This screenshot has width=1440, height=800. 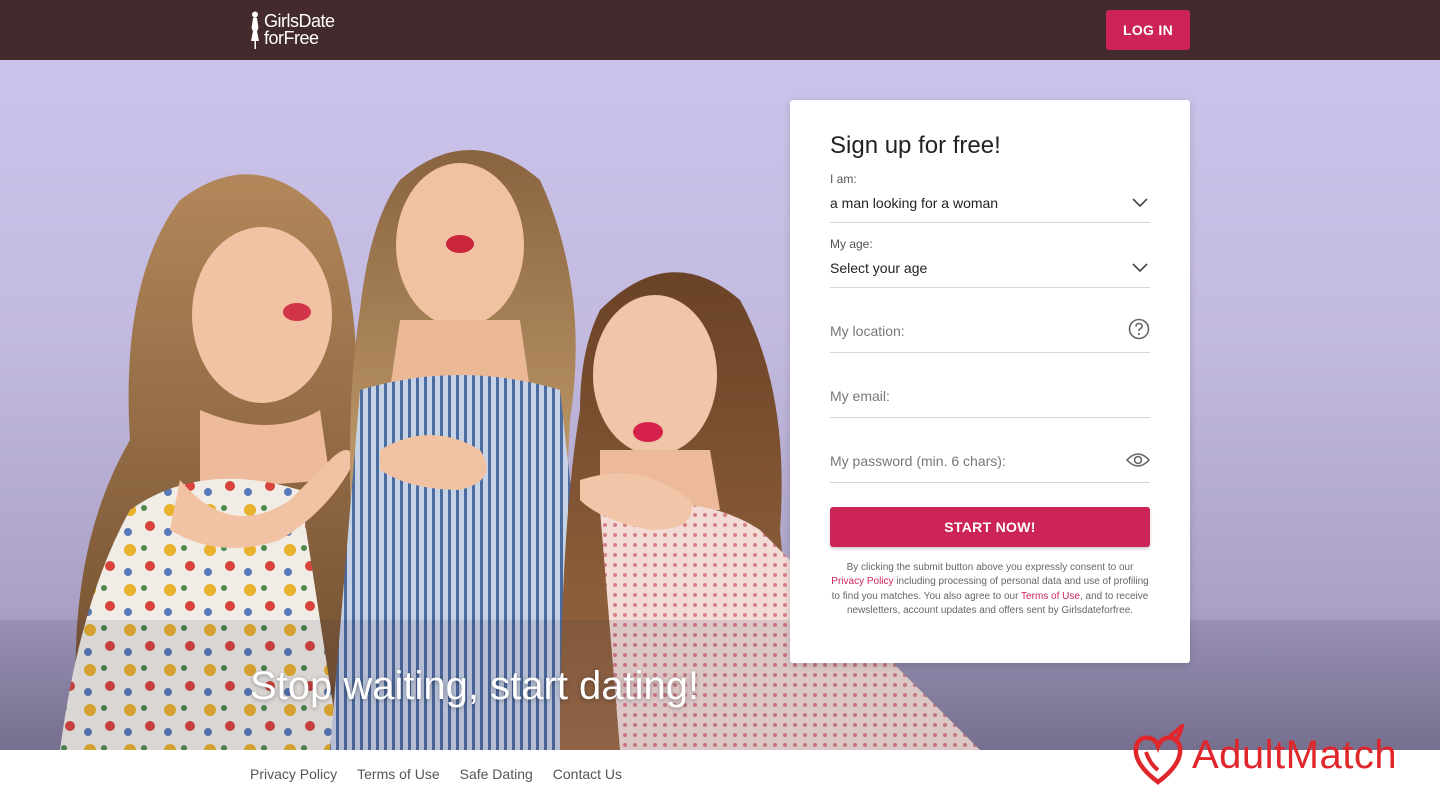 What do you see at coordinates (293, 774) in the screenshot?
I see `footer-link-privacy: Privacy Policy` at bounding box center [293, 774].